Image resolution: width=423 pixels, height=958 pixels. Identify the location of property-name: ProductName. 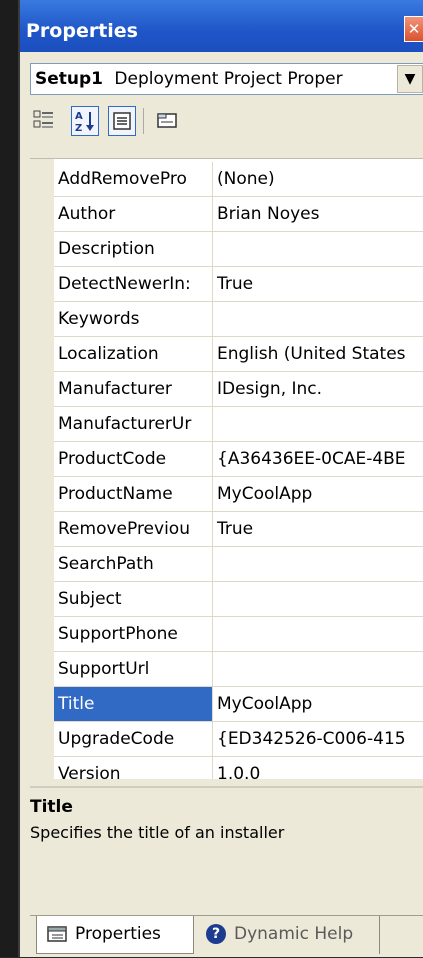
(133, 494).